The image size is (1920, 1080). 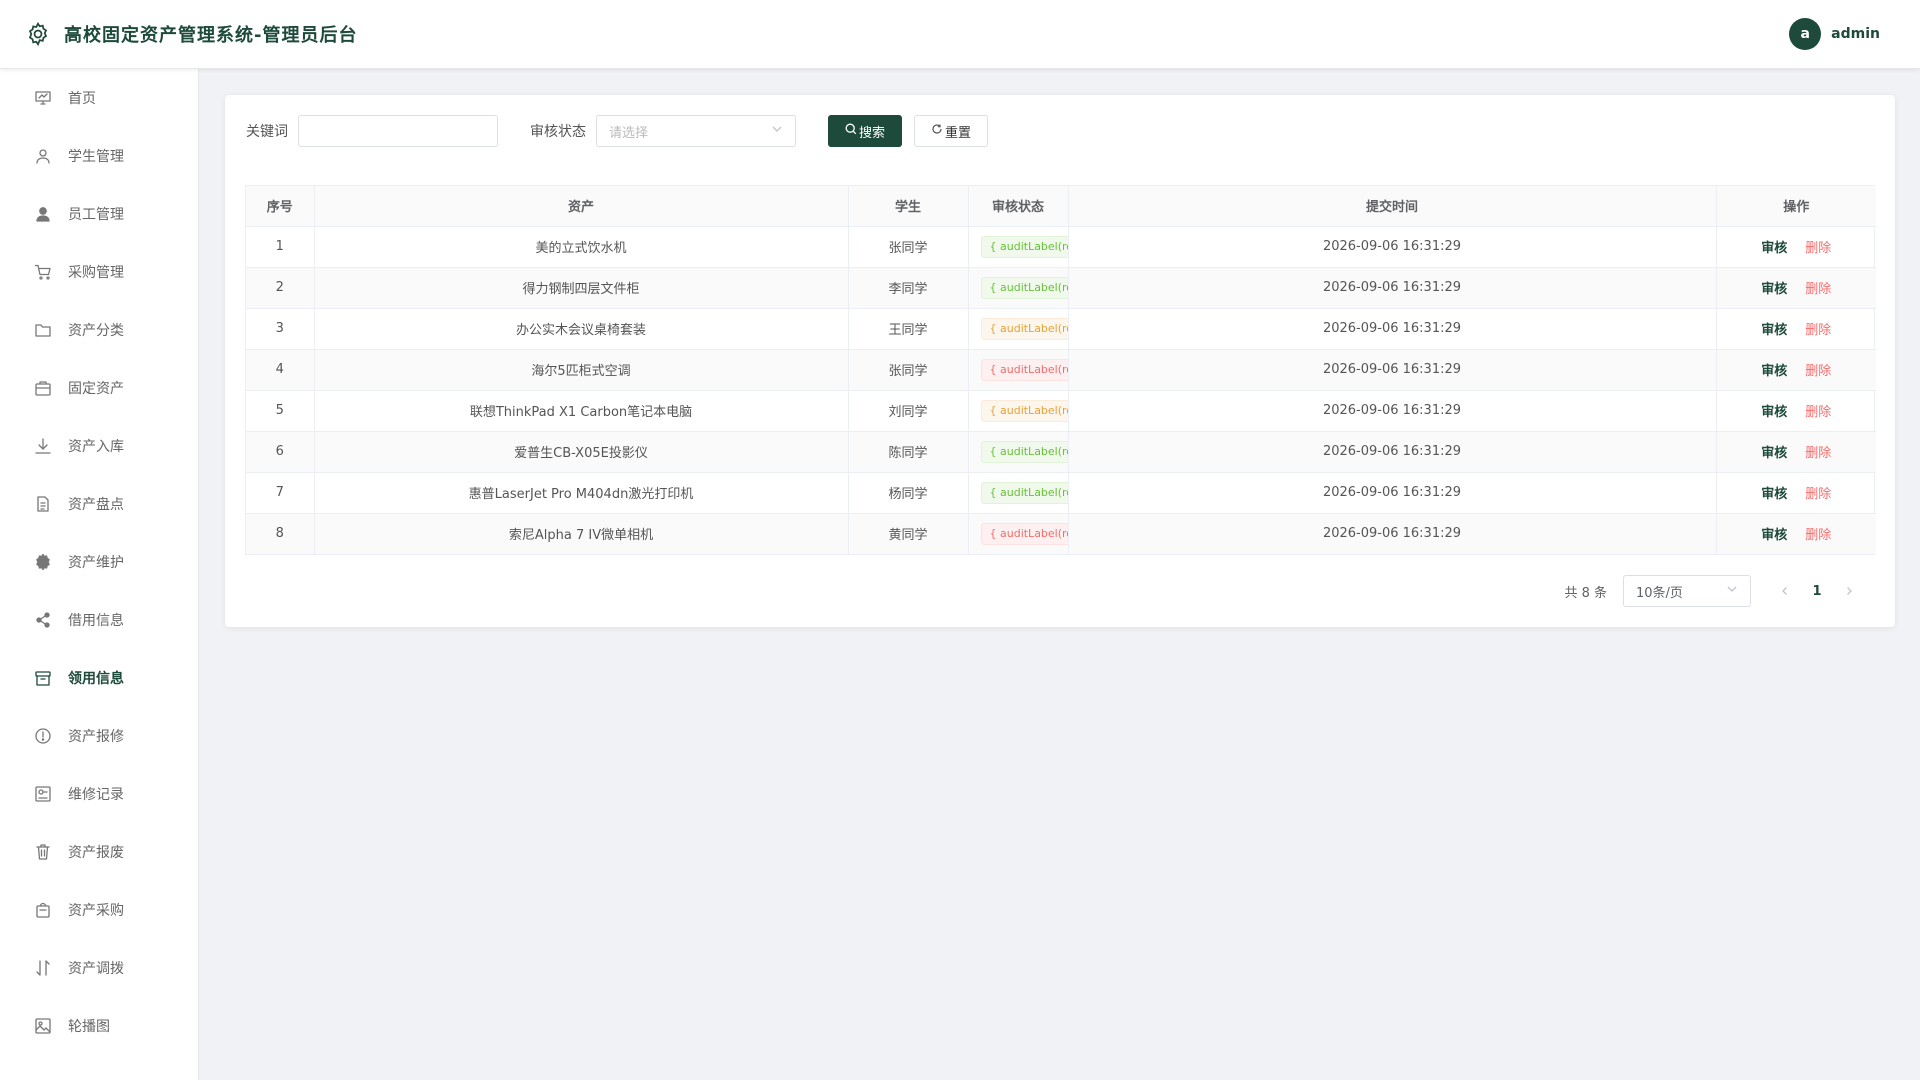 What do you see at coordinates (1785, 591) in the screenshot?
I see `prev-page-icon` at bounding box center [1785, 591].